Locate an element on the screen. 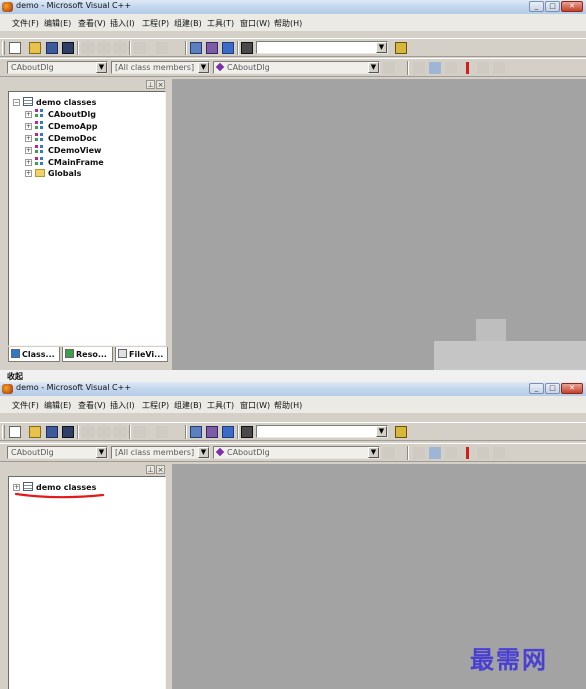  tree-root: − demo classes is located at coordinates (54, 103).